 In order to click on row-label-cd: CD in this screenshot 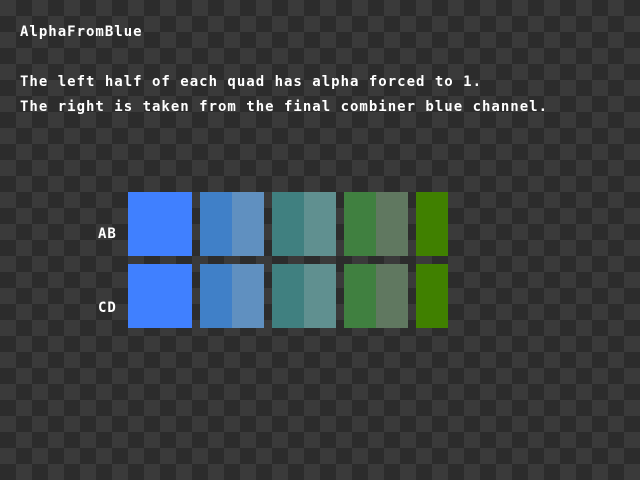, I will do `click(107, 308)`.